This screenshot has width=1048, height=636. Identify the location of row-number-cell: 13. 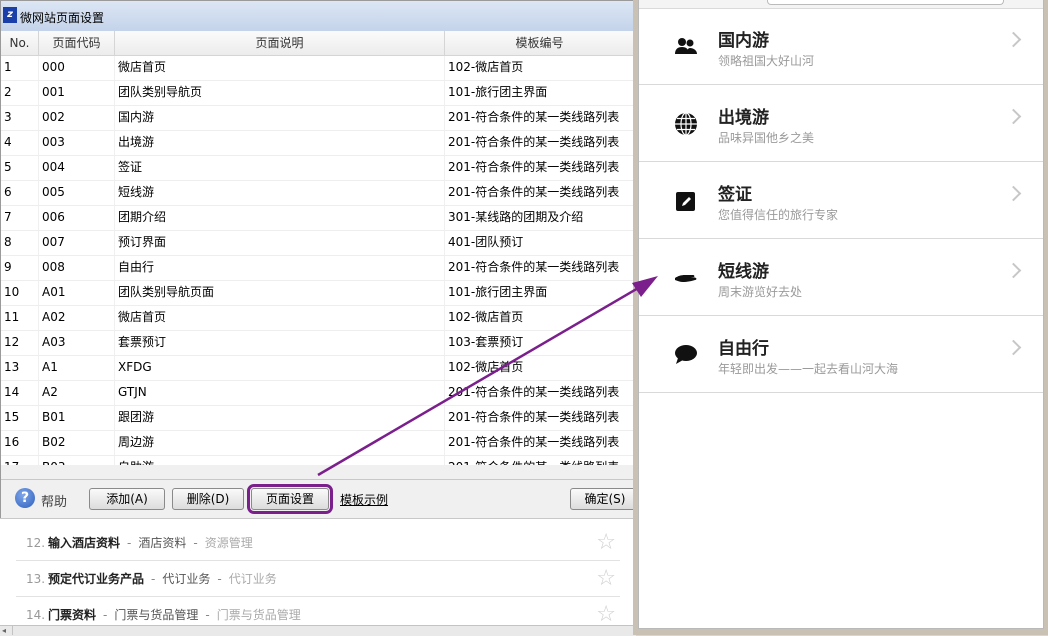
(20, 368).